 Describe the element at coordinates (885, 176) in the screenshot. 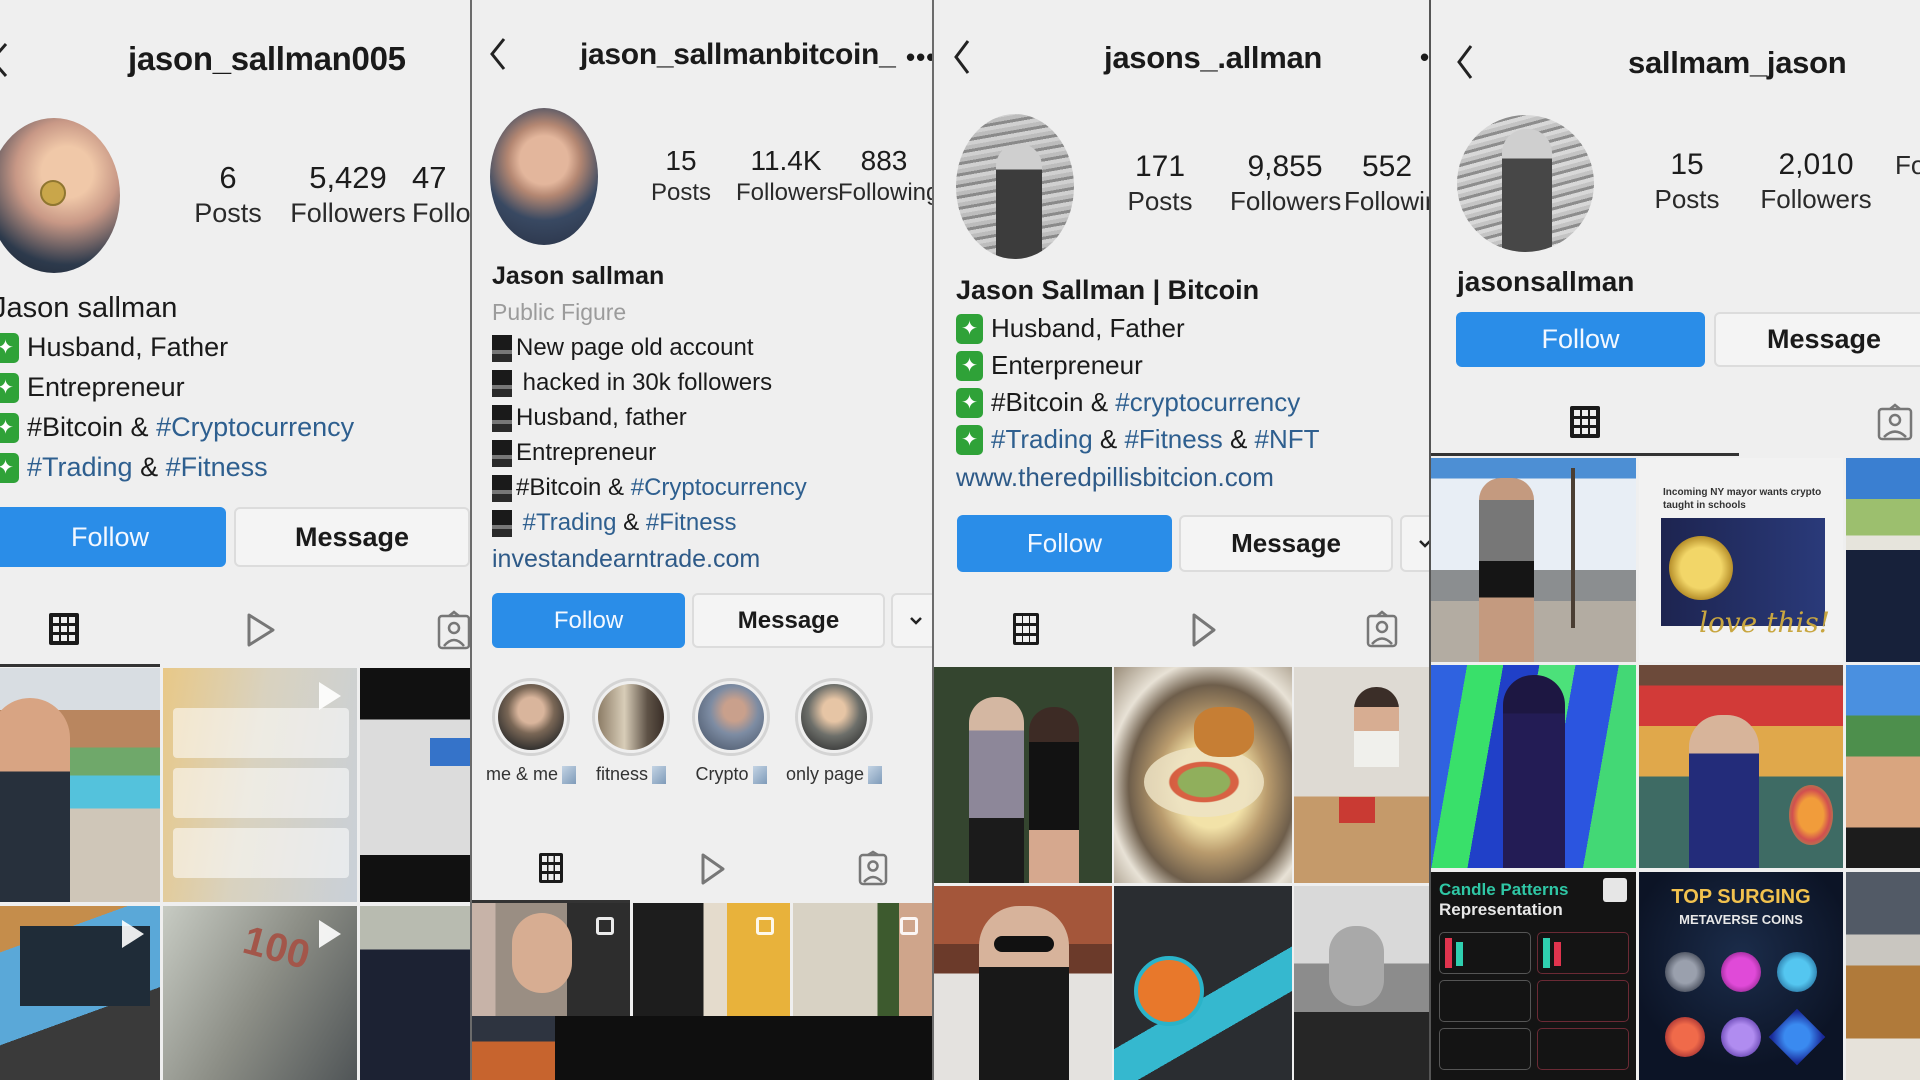

I see `stat-following: 883 Following` at that location.